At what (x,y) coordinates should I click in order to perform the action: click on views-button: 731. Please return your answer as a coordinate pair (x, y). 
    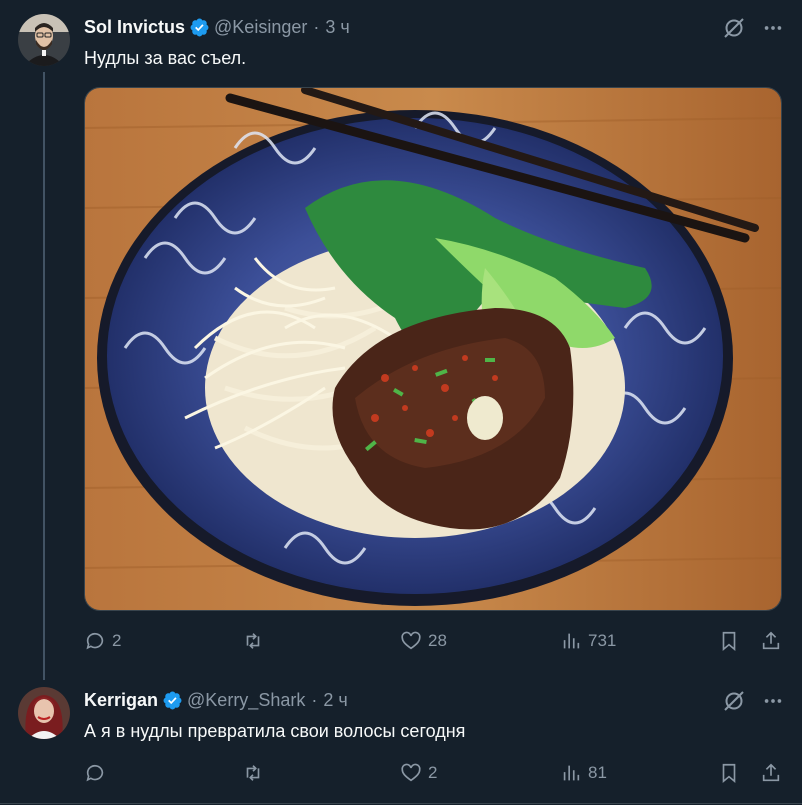
    Looking at the image, I should click on (588, 641).